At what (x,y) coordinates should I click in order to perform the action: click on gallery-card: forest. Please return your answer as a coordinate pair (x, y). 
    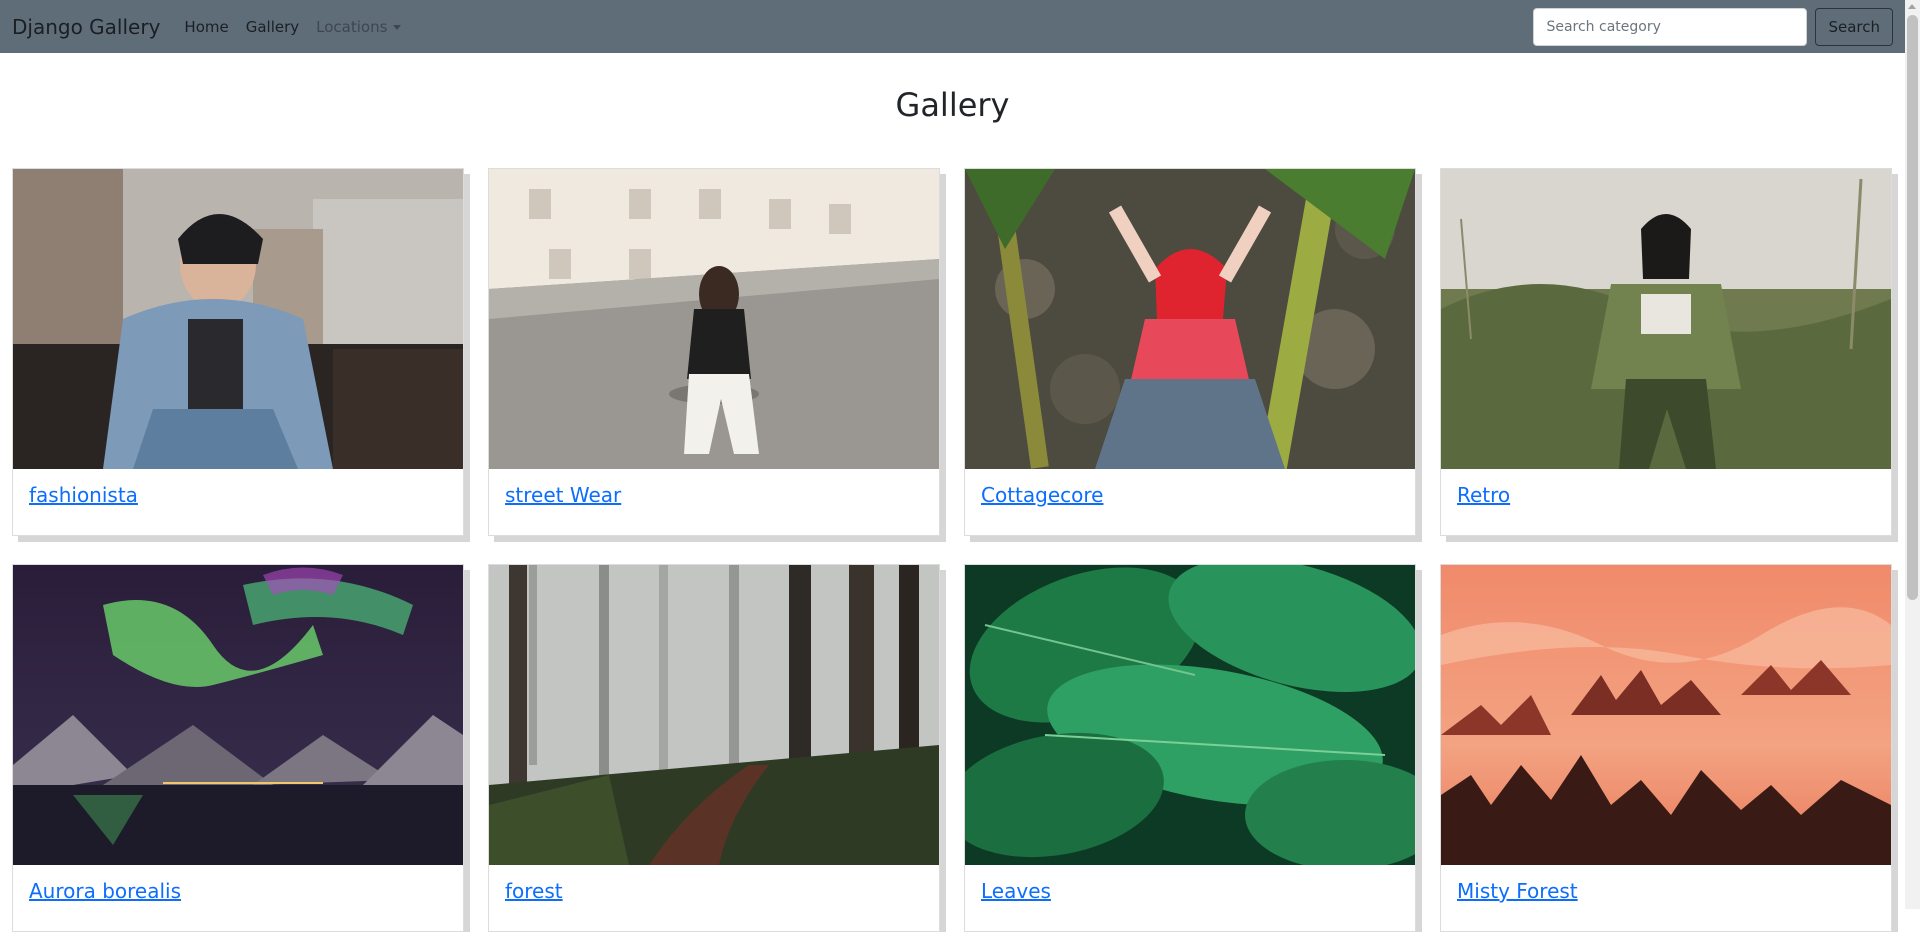
    Looking at the image, I should click on (714, 748).